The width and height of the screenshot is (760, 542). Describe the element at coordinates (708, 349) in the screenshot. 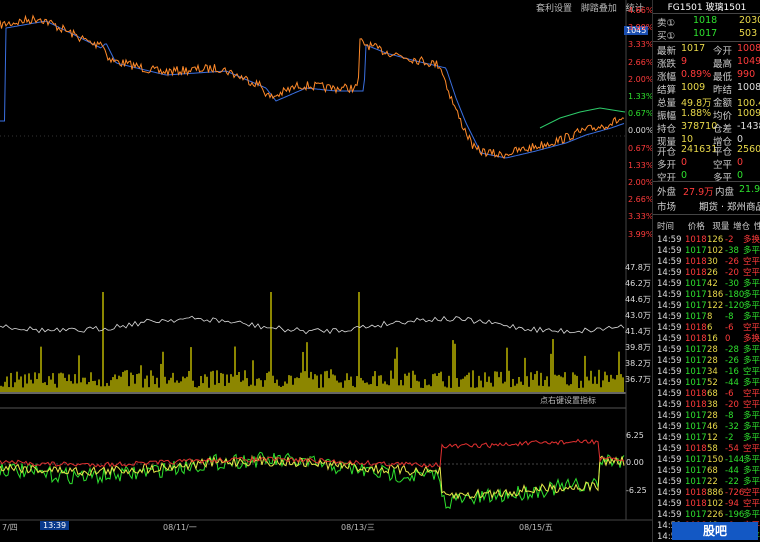

I see `tick-row: 14:59 101728 -28 多平` at that location.